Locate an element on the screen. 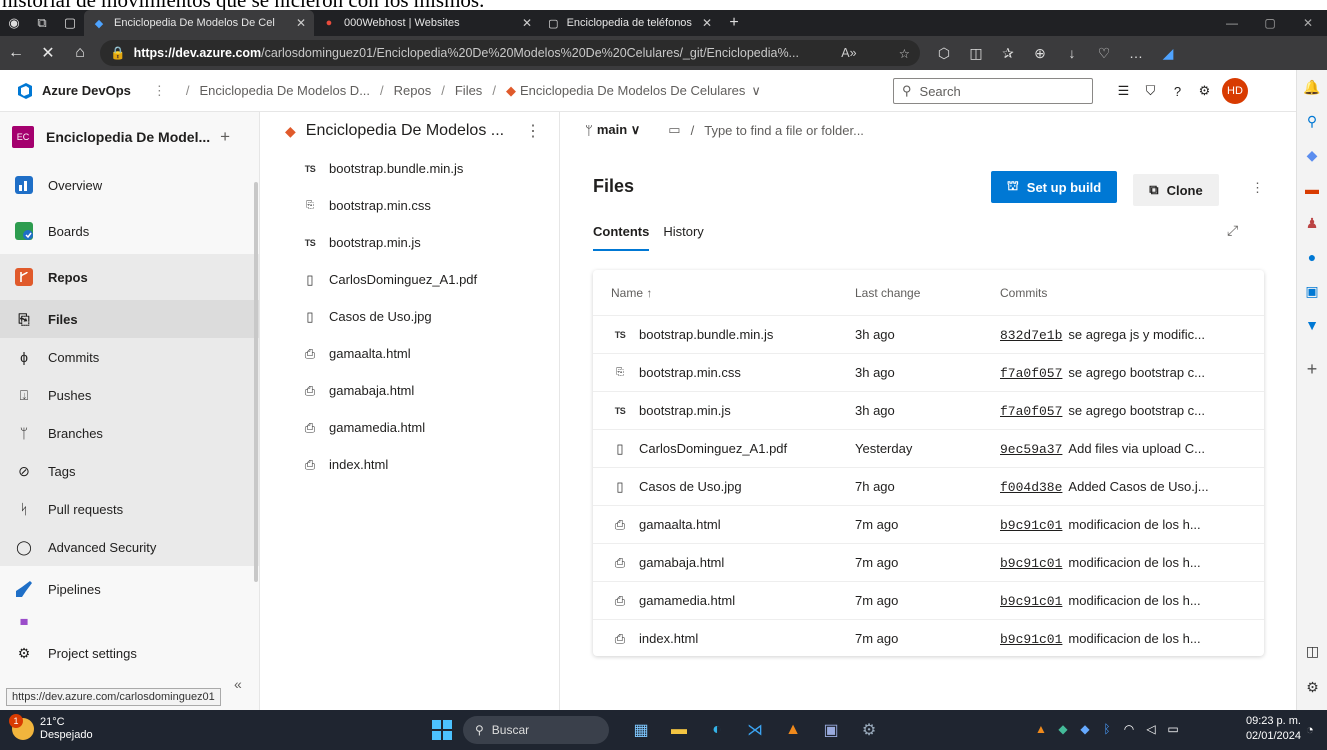 This screenshot has height=750, width=1327. vlc-tray-icon: ▲ is located at coordinates (1041, 729).